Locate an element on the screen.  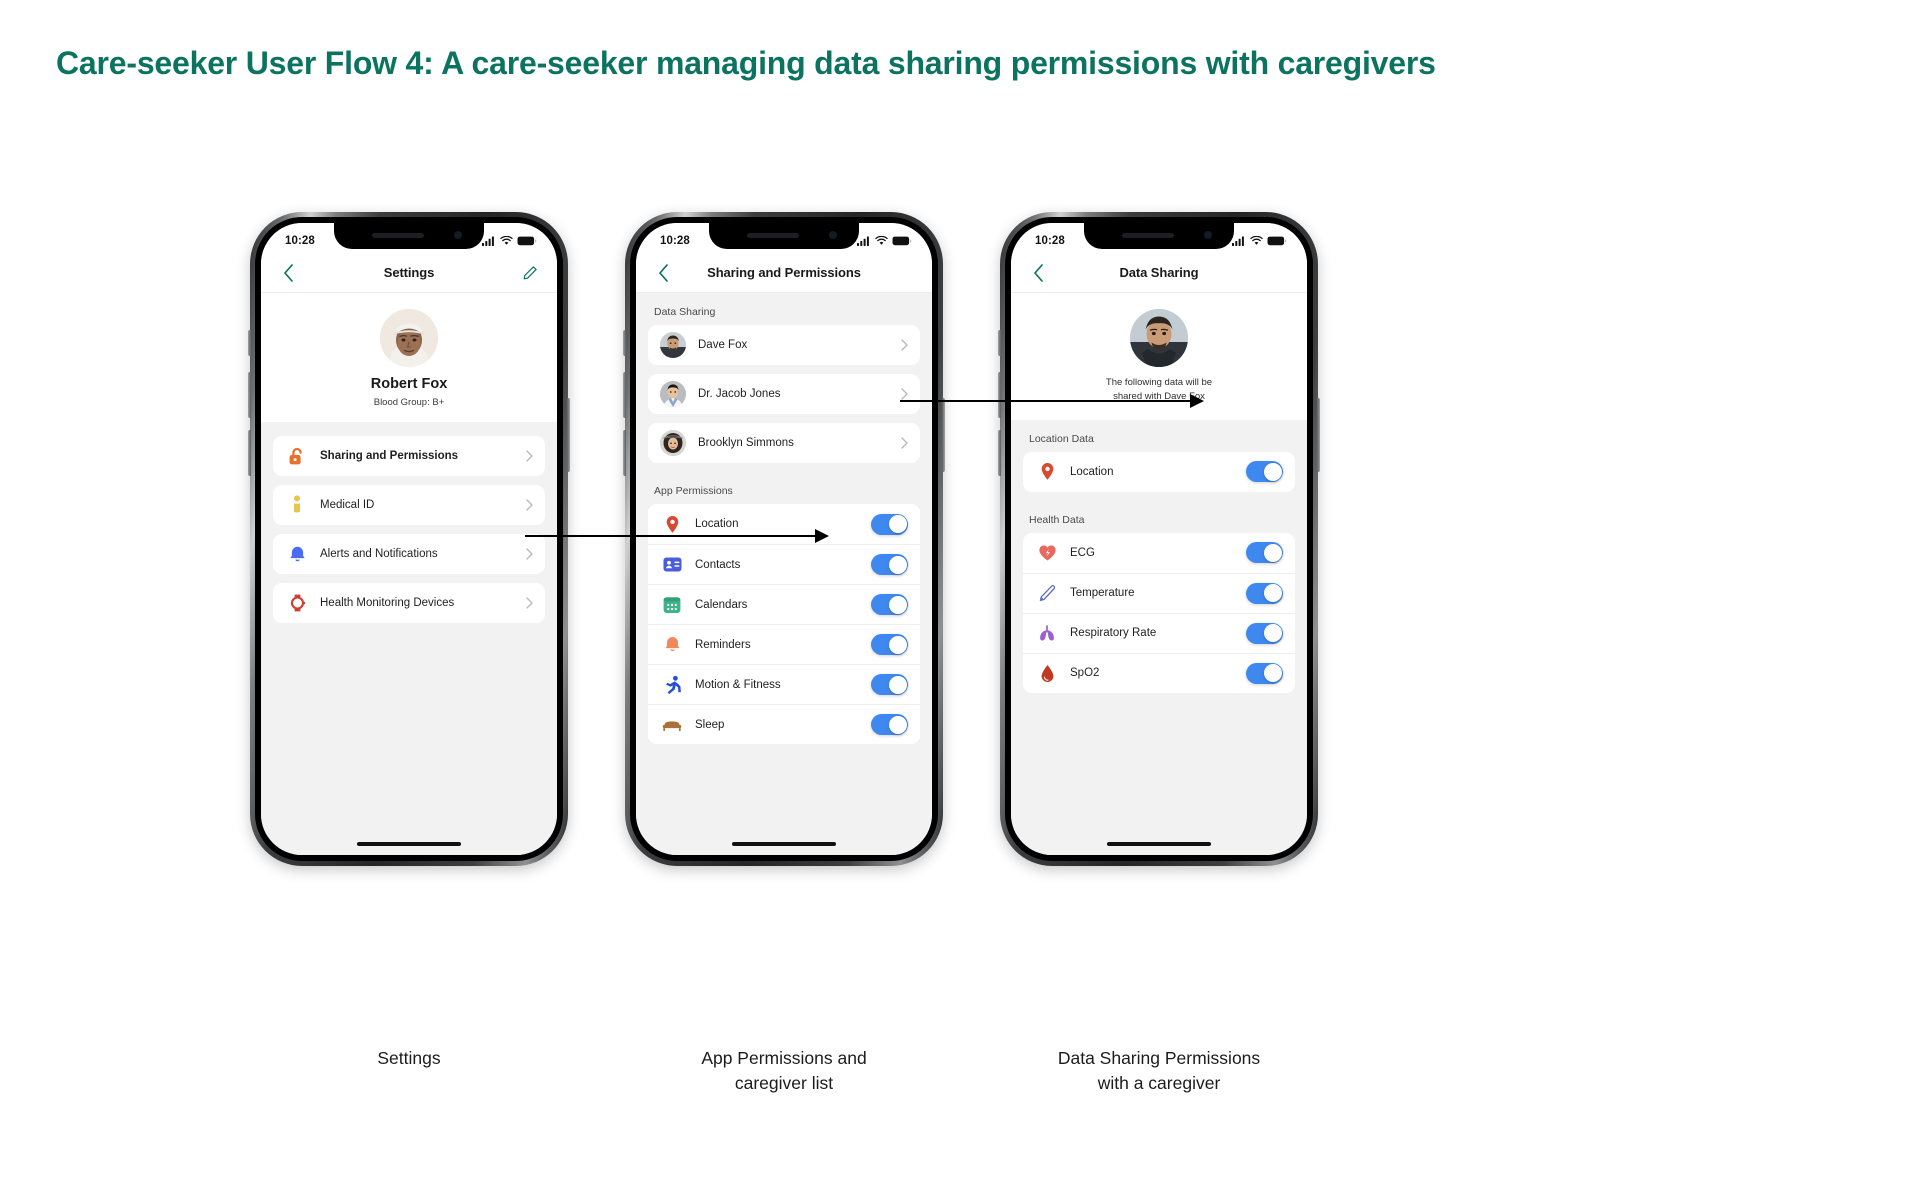
data-label: ECG is located at coordinates (1082, 552).